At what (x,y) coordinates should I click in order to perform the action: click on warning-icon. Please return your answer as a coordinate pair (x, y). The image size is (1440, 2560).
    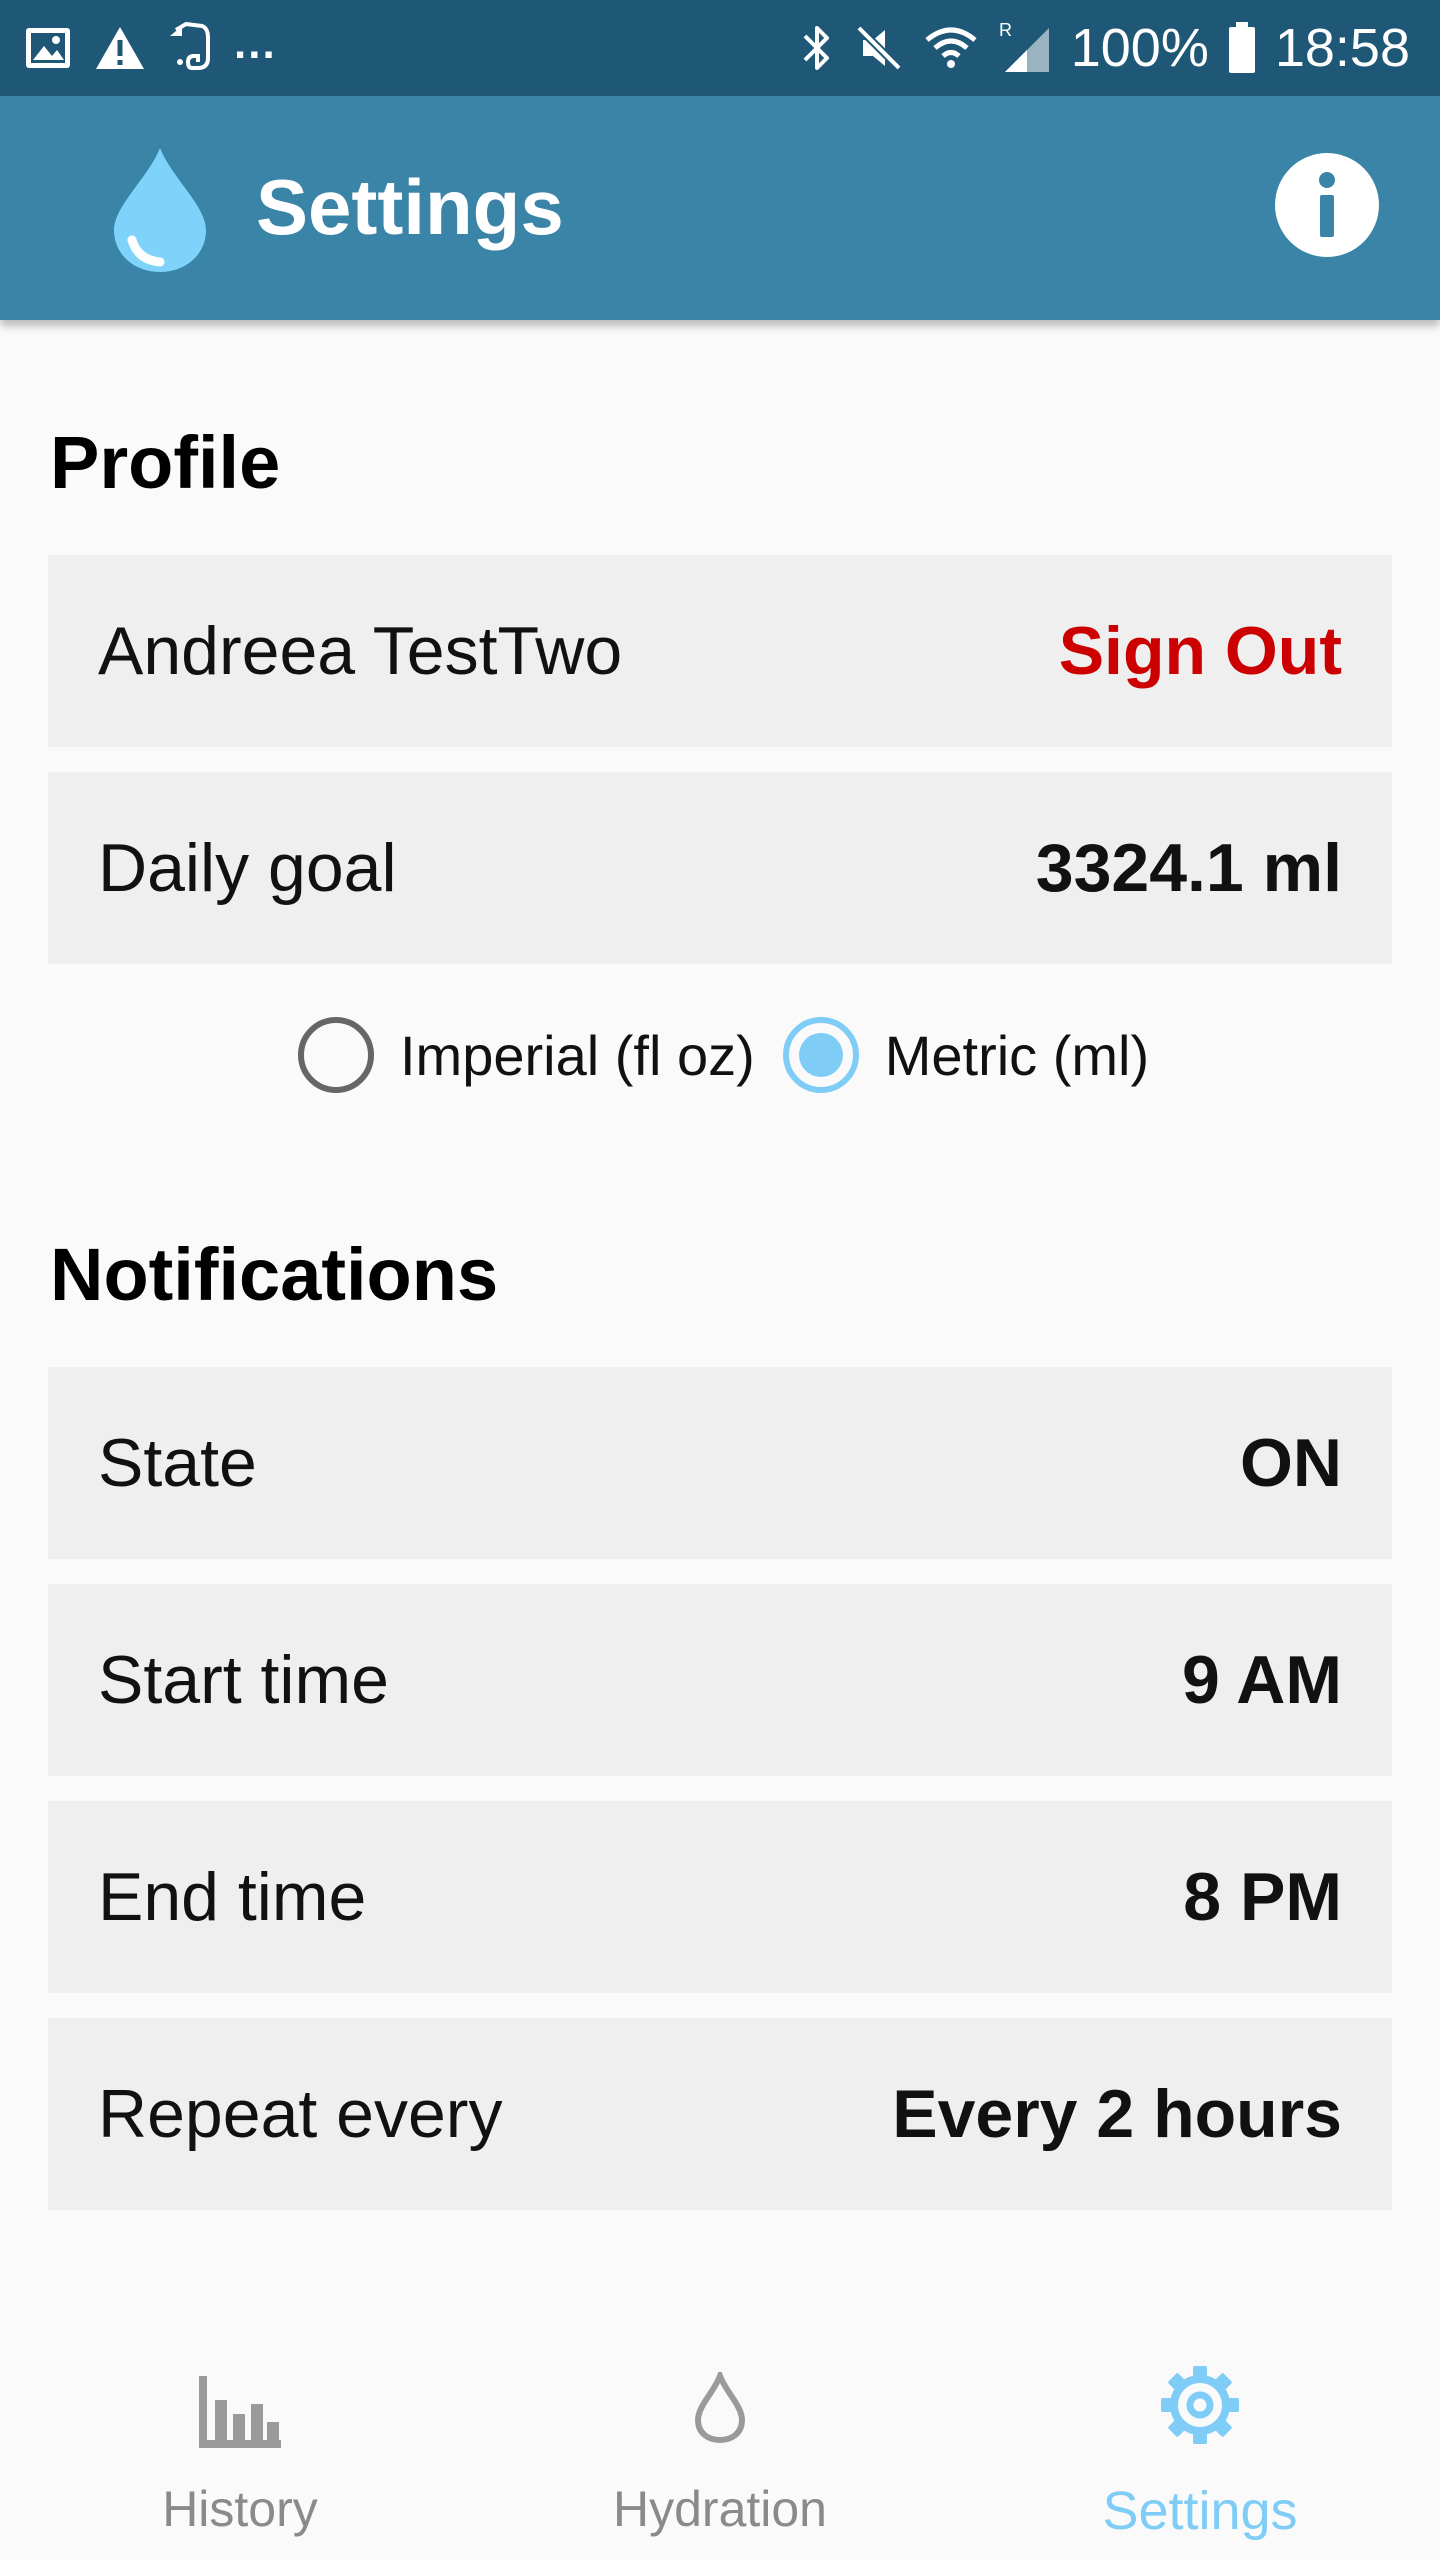
    Looking at the image, I should click on (120, 48).